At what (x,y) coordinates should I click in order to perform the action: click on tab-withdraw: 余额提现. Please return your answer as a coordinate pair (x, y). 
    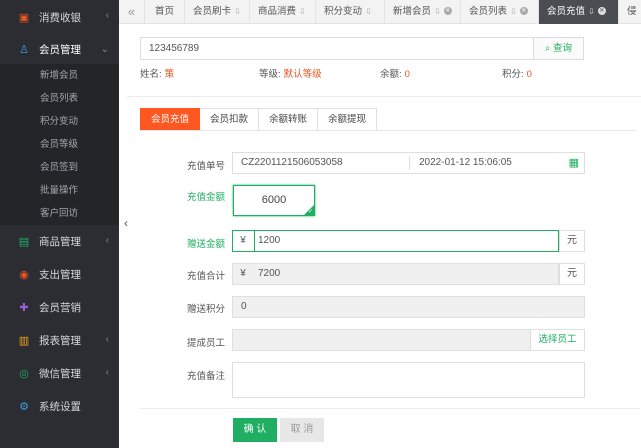
    Looking at the image, I should click on (348, 119).